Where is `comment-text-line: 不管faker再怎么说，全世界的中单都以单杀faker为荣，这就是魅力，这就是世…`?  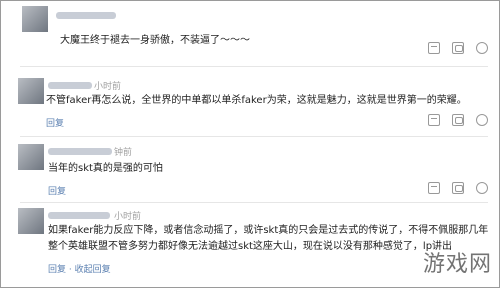
comment-text-line: 不管faker再怎么说，全世界的中单都以单杀faker为荣，这就是魅力，这就是世… is located at coordinates (256, 100).